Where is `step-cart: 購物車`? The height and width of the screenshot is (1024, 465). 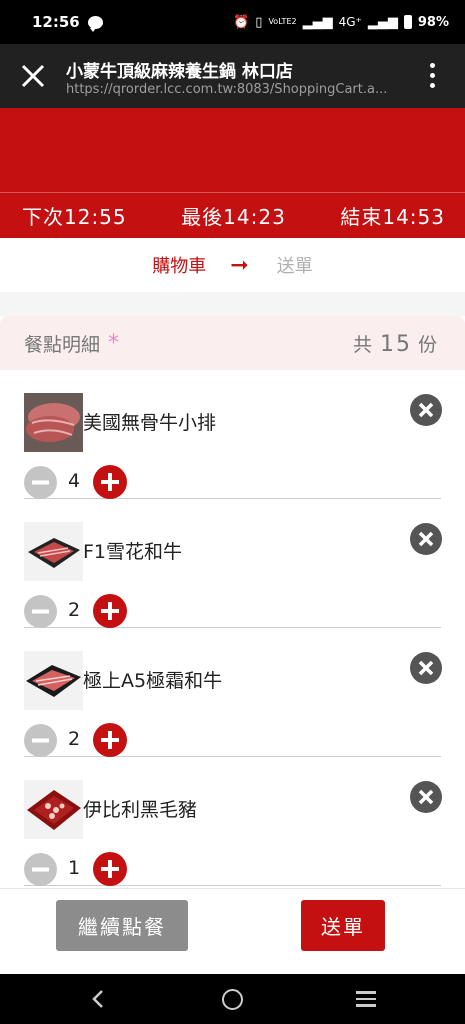
step-cart: 購物車 is located at coordinates (179, 266).